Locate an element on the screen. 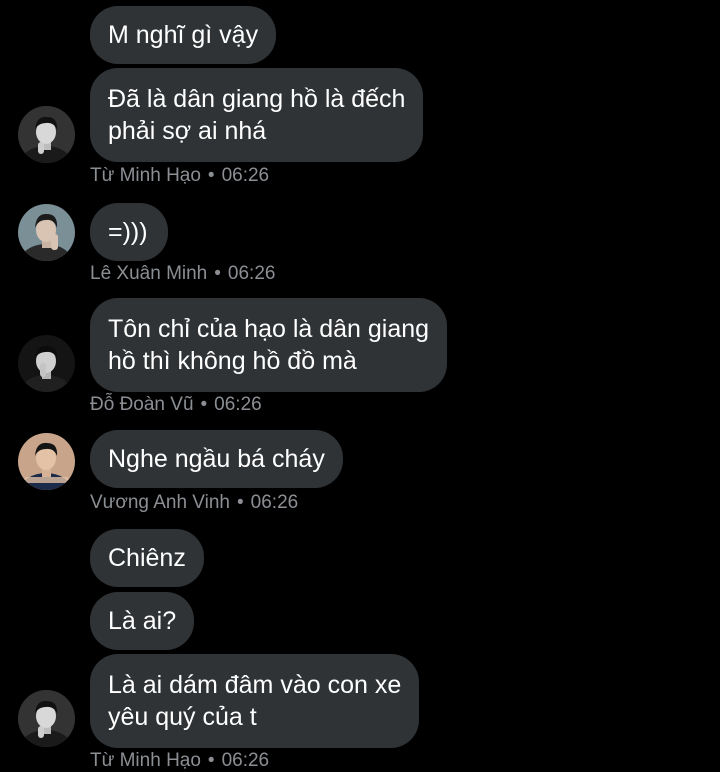  message-bubble: Nghe ngầu bá cháy is located at coordinates (216, 459).